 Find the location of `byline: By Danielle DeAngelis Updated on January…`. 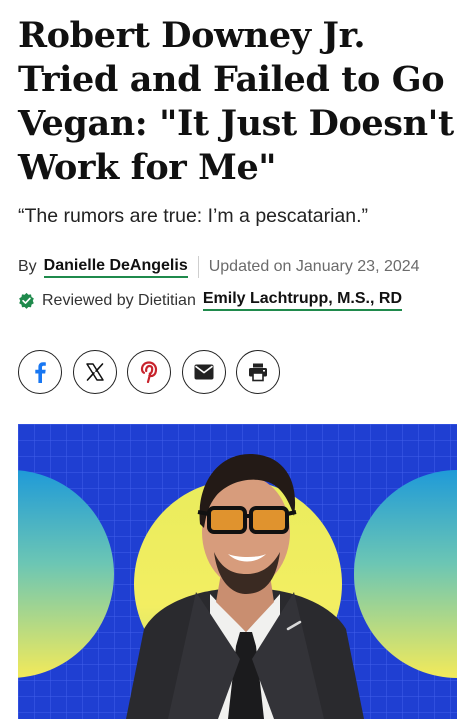

byline: By Danielle DeAngelis Updated on January… is located at coordinates (243, 267).